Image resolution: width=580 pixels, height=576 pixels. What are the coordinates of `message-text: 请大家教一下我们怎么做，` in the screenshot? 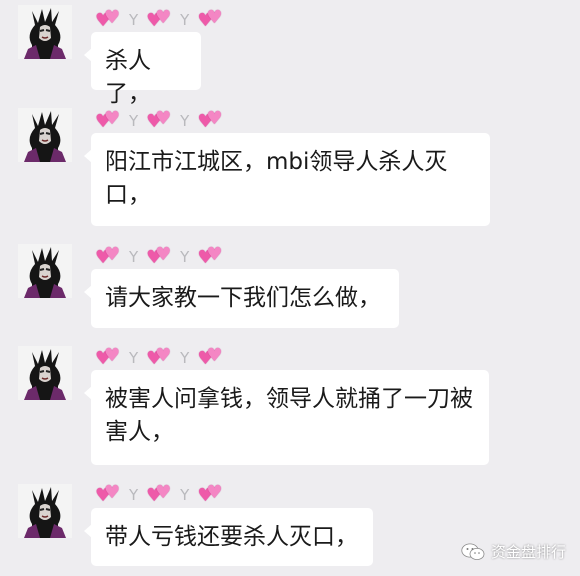 It's located at (243, 298).